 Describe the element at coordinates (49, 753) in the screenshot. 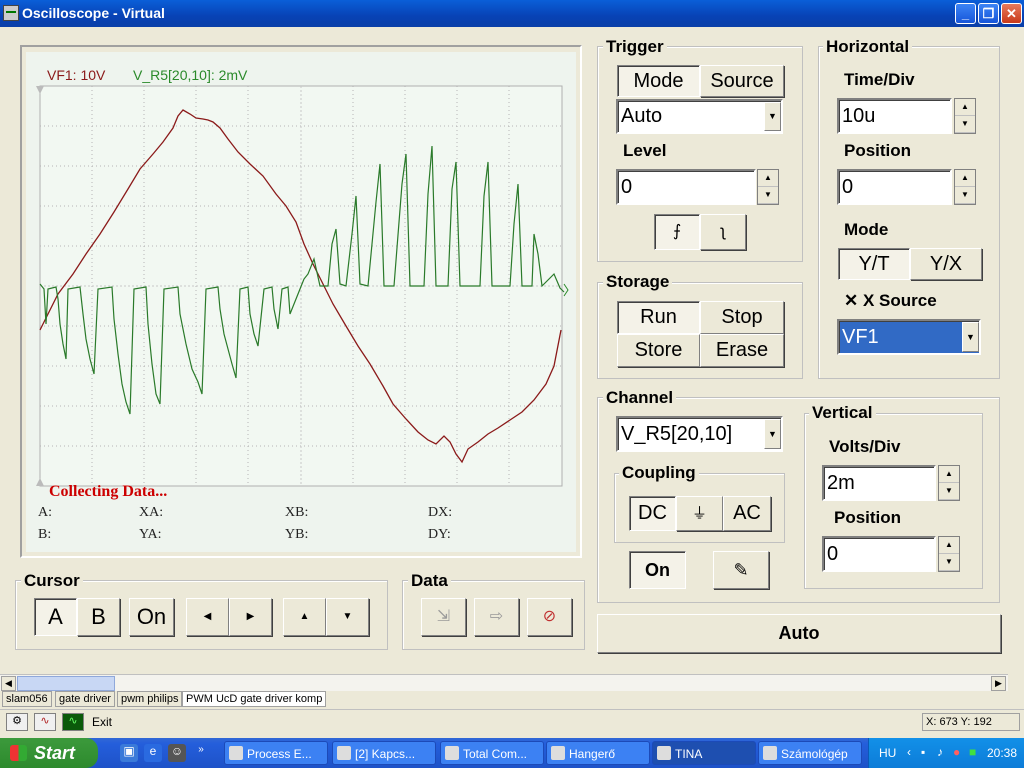

I see `start-button: Start` at that location.